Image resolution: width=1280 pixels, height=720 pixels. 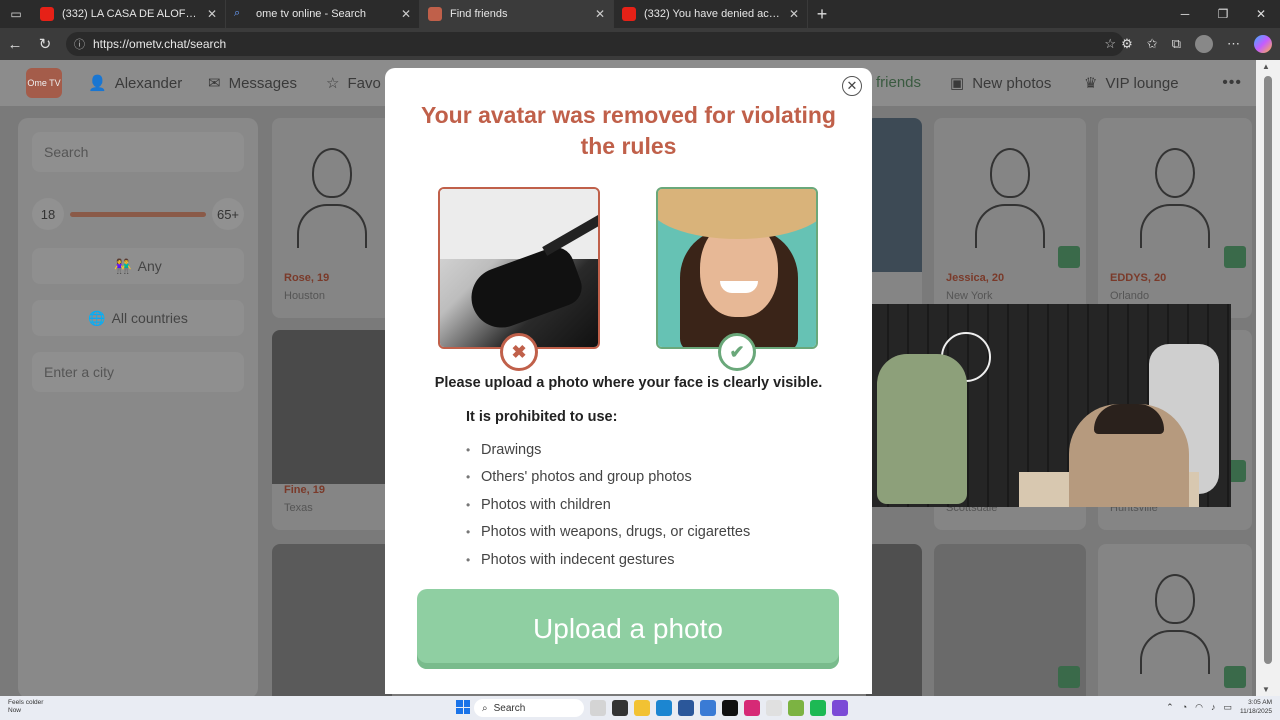 I want to click on scroll-thumb, so click(x=1268, y=370).